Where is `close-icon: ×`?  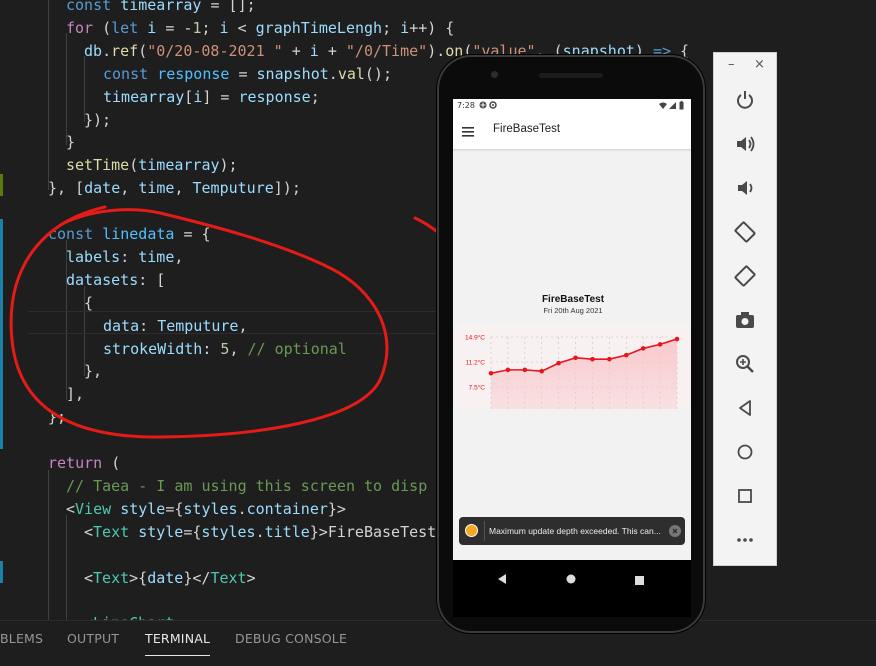
close-icon: × is located at coordinates (759, 64).